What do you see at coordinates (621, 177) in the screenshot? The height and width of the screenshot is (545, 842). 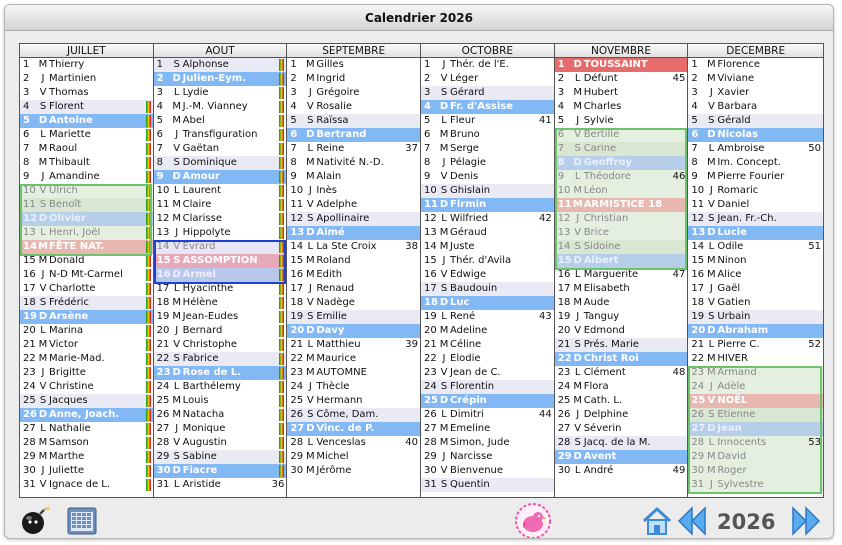 I see `day-row: 9 L Théodore 46` at bounding box center [621, 177].